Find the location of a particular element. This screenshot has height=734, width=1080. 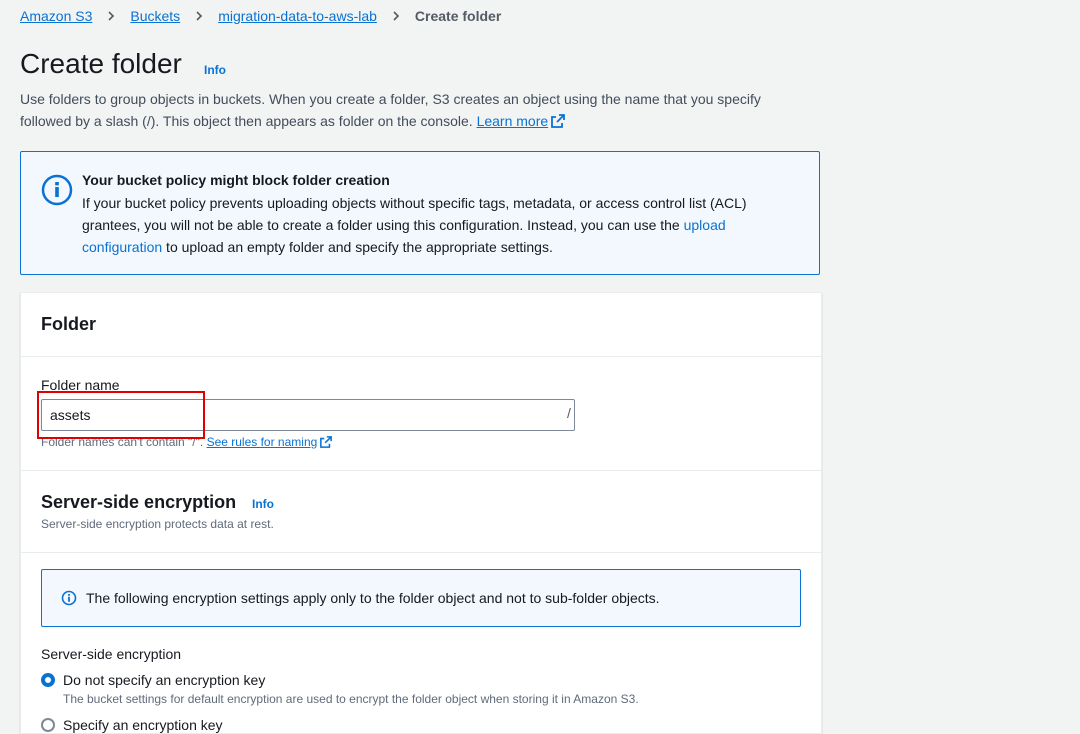

radio-specify-encryption-key is located at coordinates (48, 725).